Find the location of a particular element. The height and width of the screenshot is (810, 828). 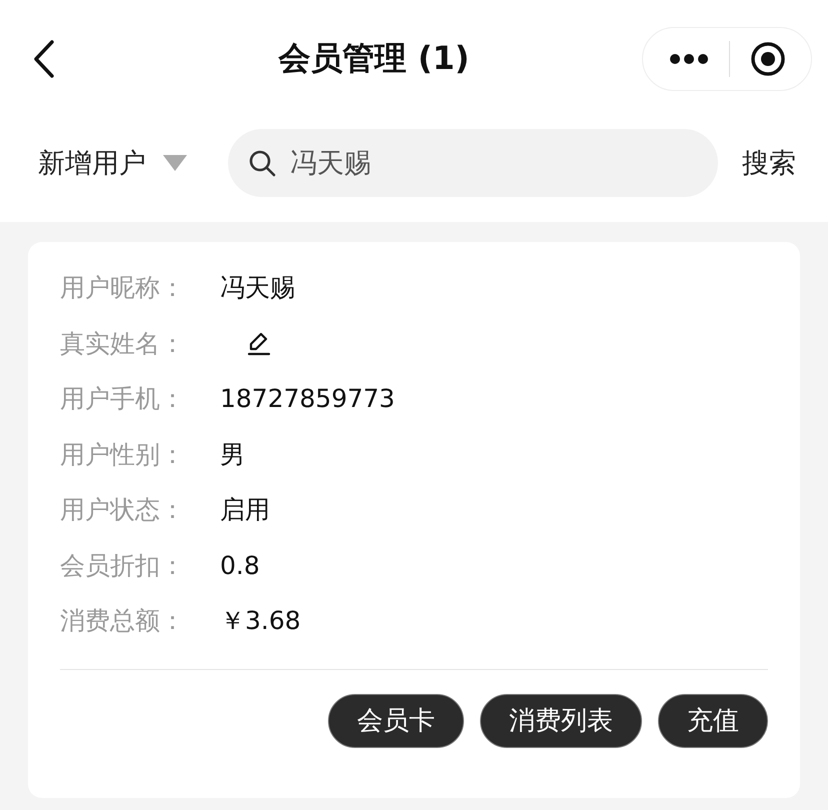

search-icon is located at coordinates (262, 163).